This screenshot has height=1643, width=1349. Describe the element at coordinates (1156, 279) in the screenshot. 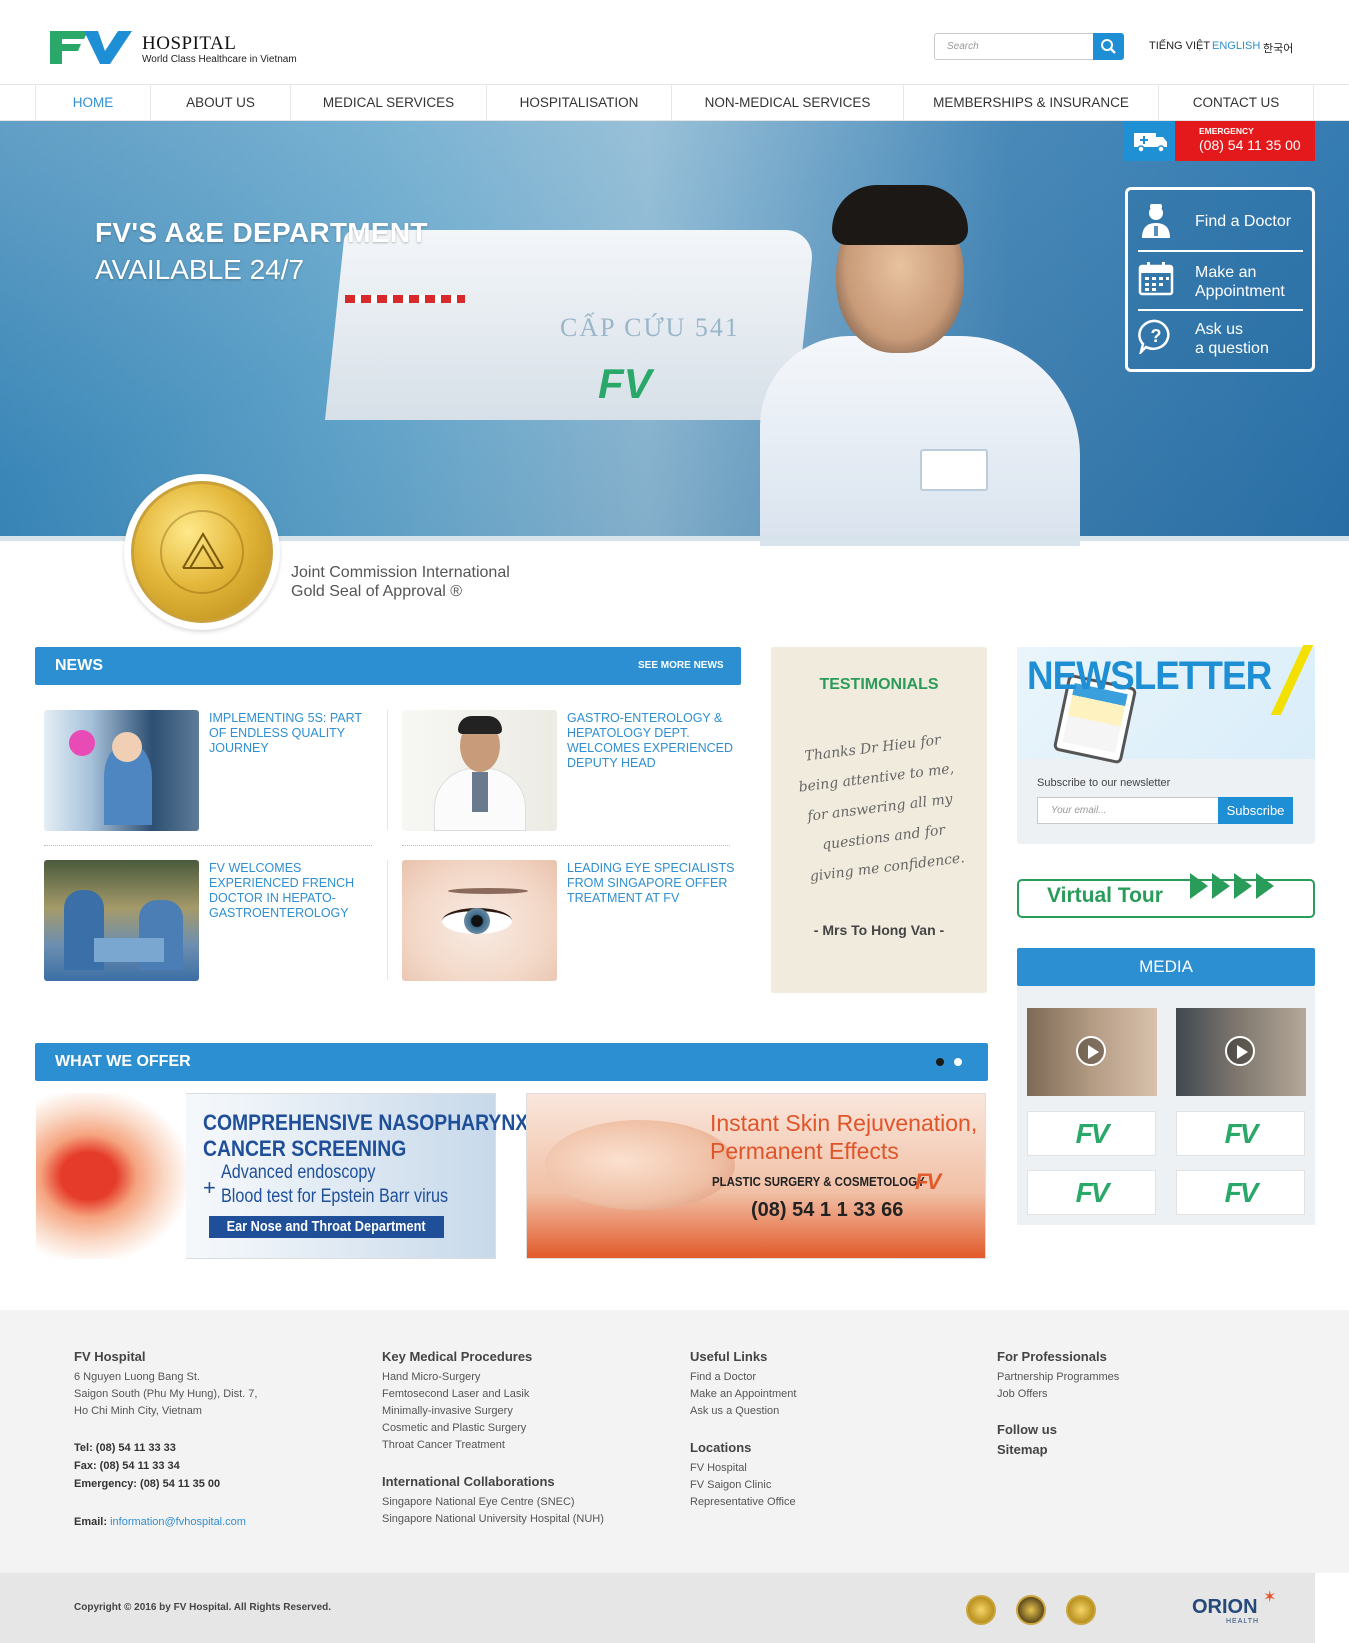

I see `calendar-icon` at that location.